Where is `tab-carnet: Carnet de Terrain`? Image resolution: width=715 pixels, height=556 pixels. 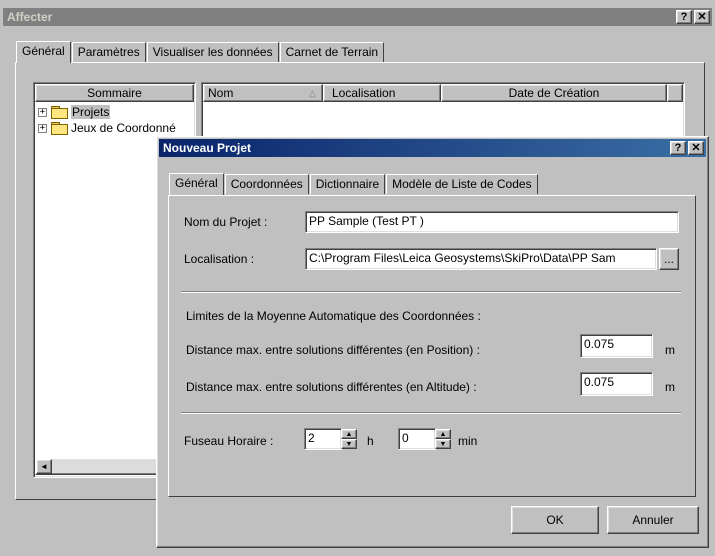
tab-carnet: Carnet de Terrain is located at coordinates (332, 52).